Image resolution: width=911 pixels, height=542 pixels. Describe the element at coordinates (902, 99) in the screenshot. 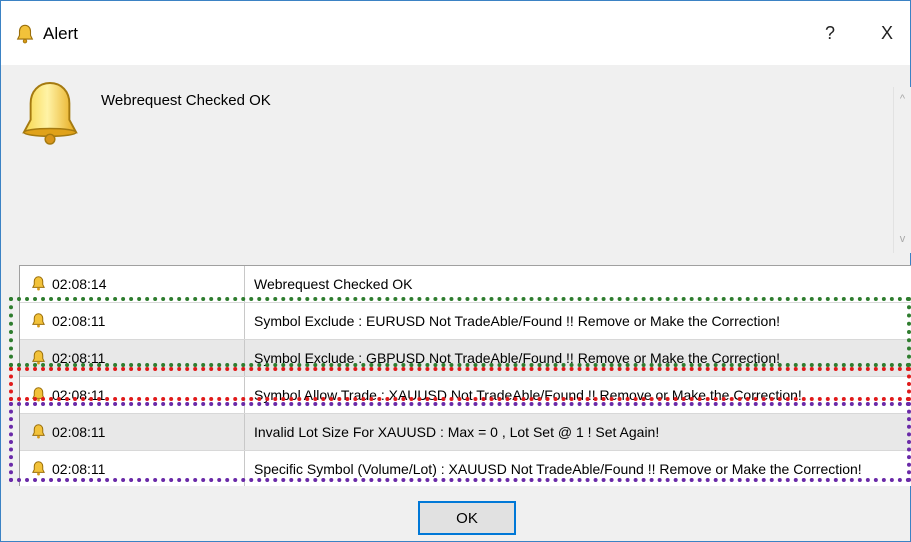

I see `chevron-up-icon: ^` at that location.